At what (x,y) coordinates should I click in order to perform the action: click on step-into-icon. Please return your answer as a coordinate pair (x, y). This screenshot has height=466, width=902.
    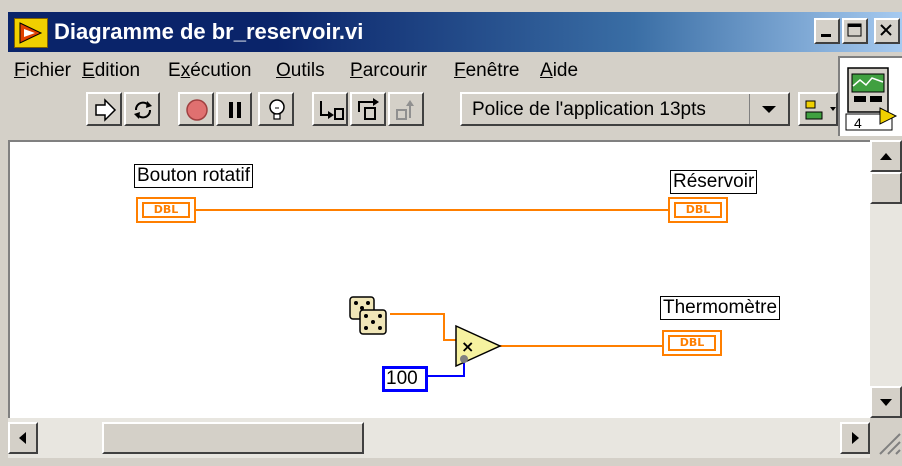
    Looking at the image, I should click on (332, 110).